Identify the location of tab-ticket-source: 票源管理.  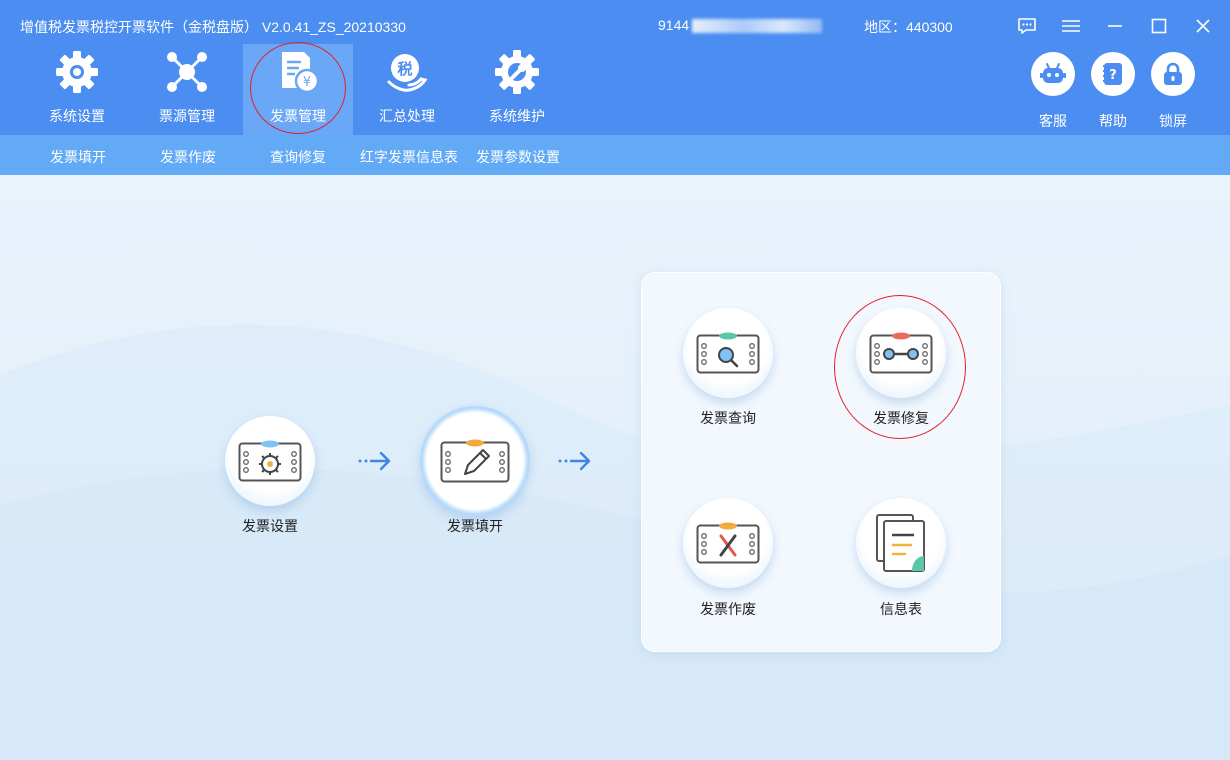
(187, 89).